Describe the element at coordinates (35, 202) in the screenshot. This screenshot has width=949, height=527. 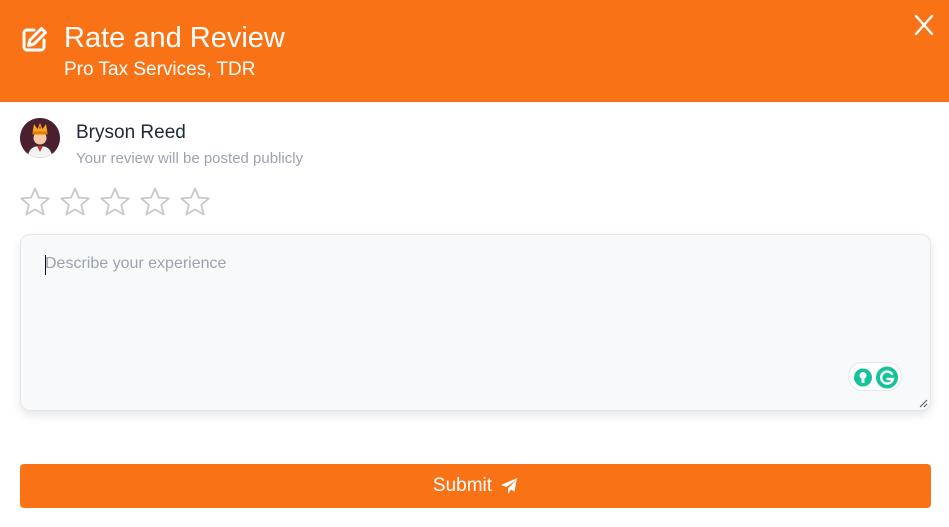
I see `star-1-icon` at that location.